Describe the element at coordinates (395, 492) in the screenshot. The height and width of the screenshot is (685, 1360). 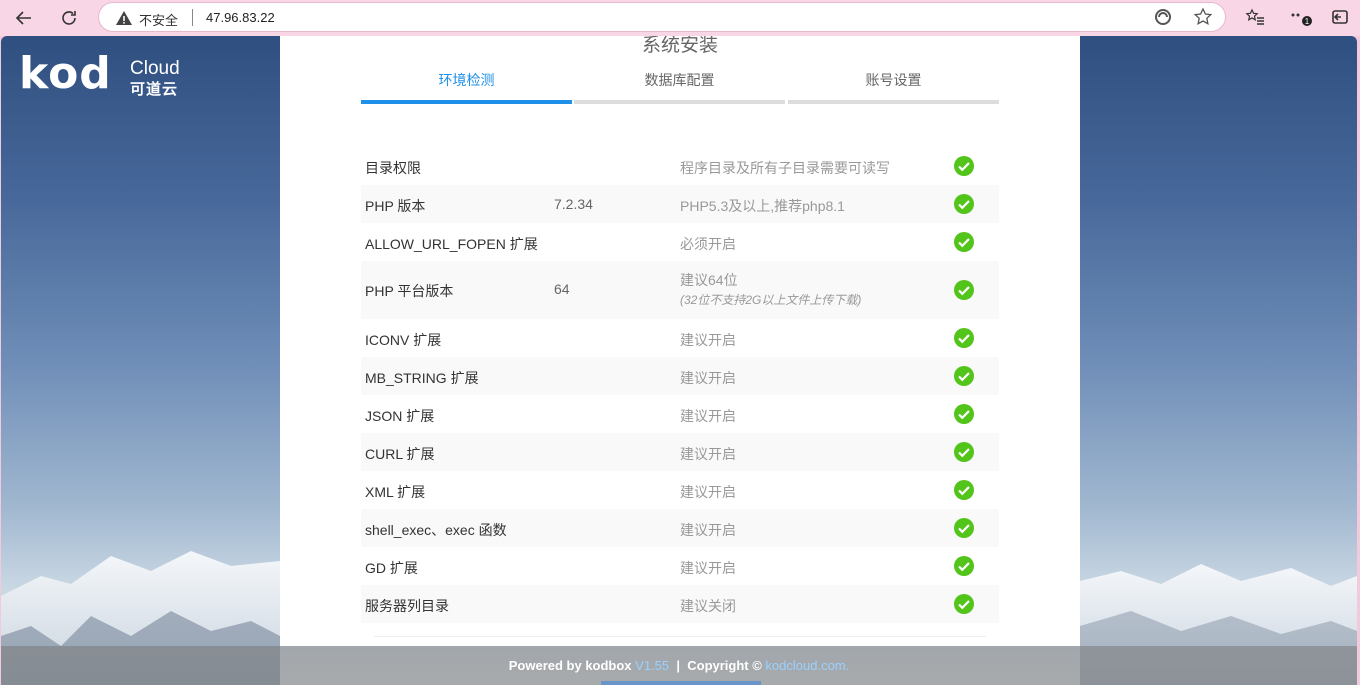
I see `check-name: XML 扩展` at that location.